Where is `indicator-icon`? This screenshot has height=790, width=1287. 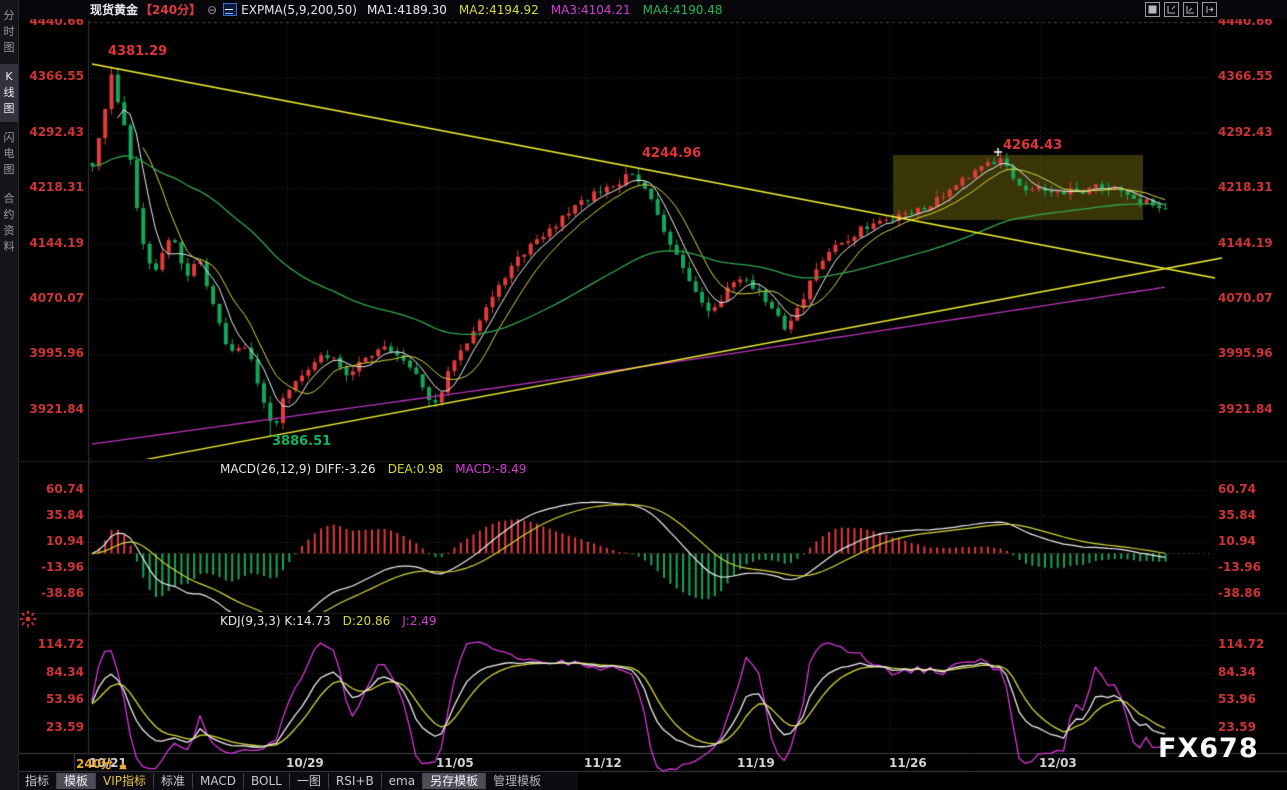
indicator-icon is located at coordinates (230, 9).